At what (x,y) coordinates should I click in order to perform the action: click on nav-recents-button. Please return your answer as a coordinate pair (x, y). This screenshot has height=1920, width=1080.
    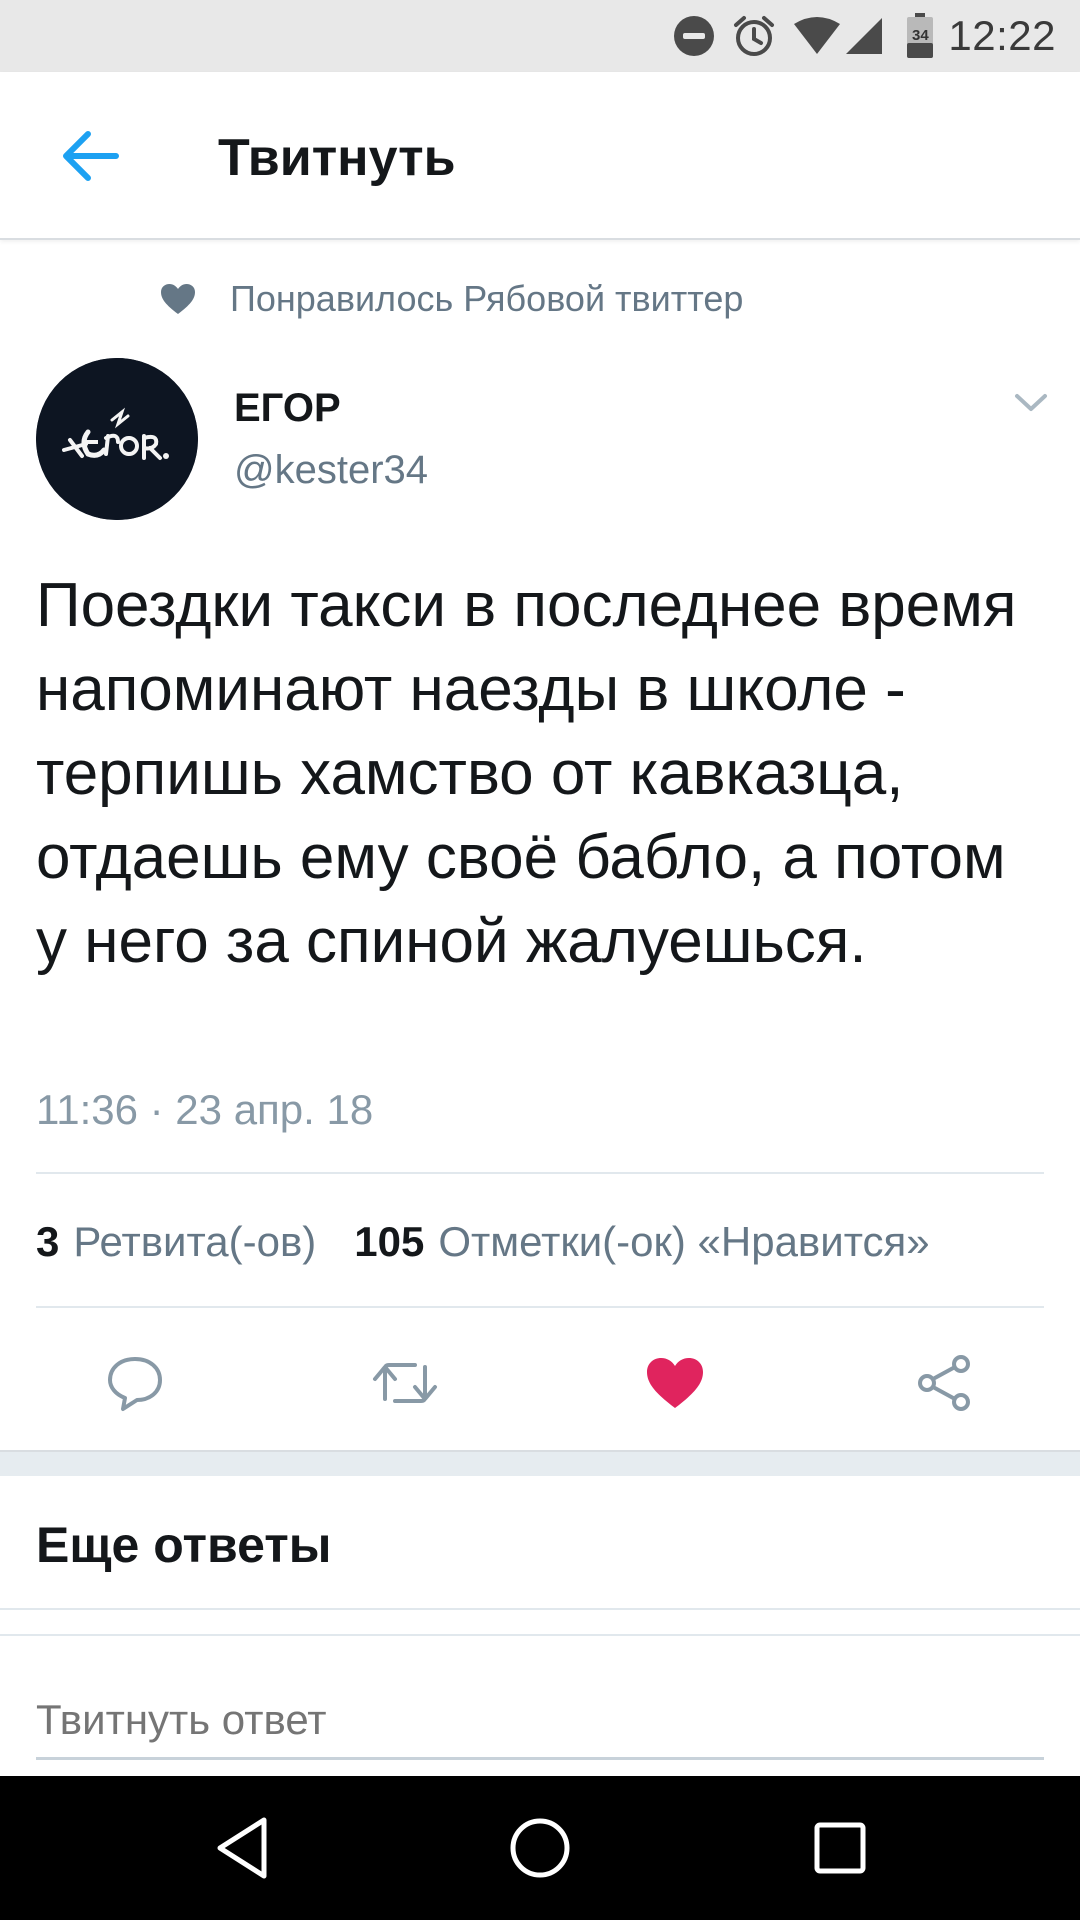
    Looking at the image, I should click on (840, 1848).